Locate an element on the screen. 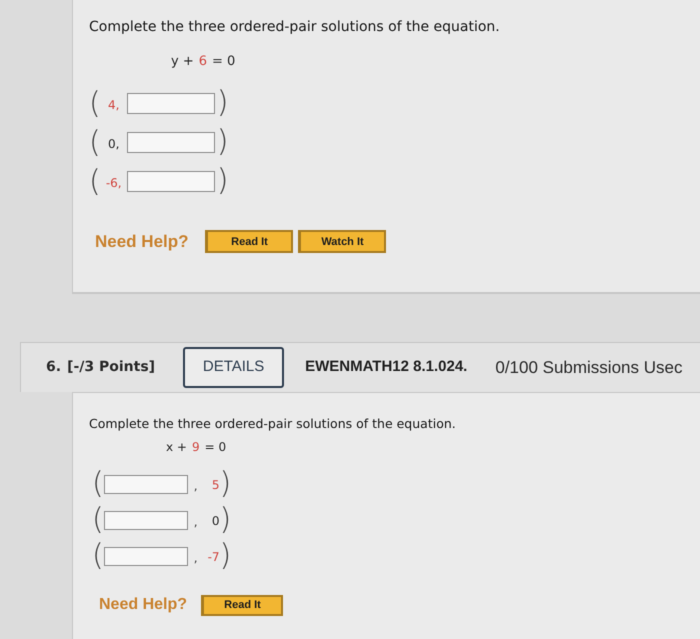 The width and height of the screenshot is (700, 639). points-label: [-/3 Points] is located at coordinates (111, 367).